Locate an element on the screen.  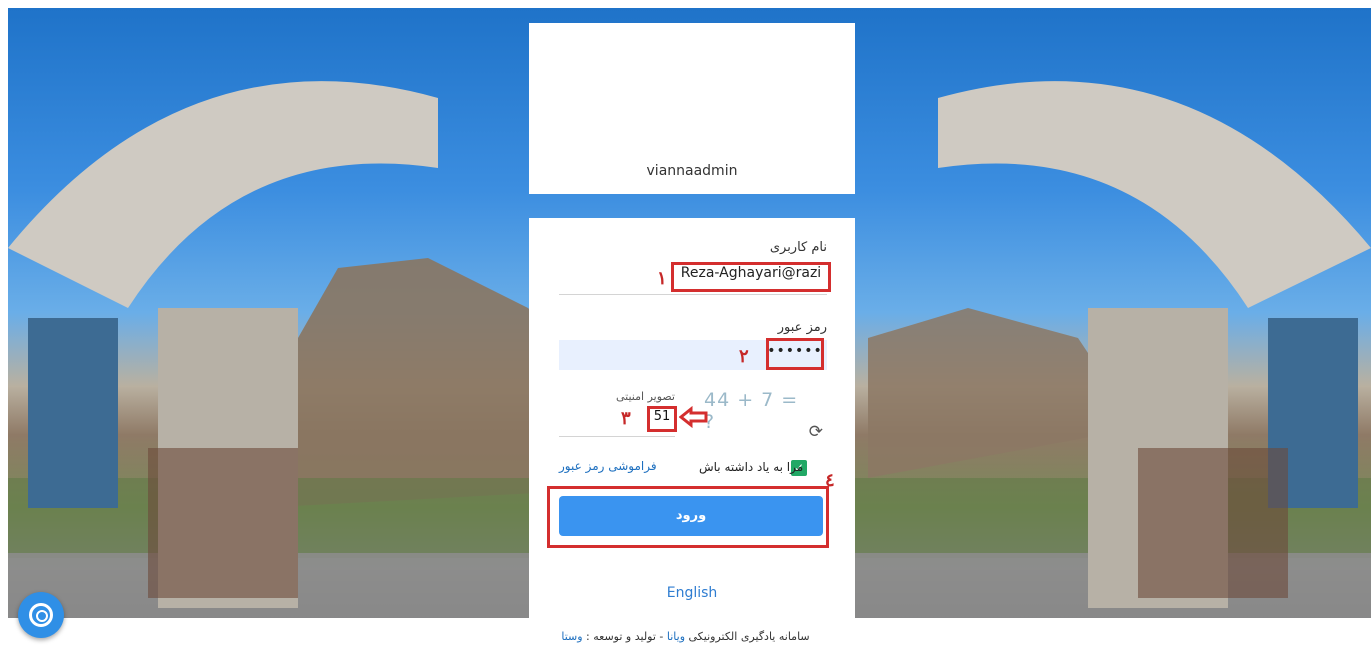
login-button: ورود is located at coordinates (691, 516).